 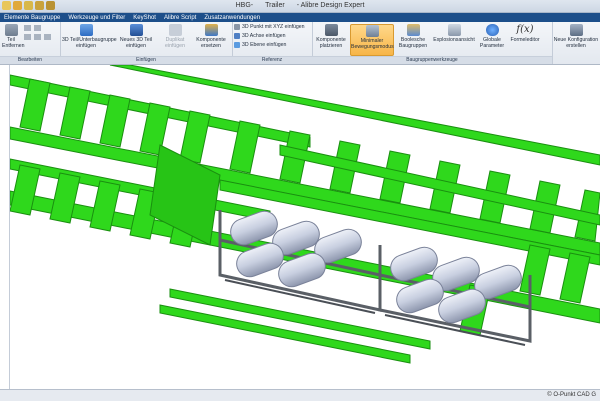 I want to click on neue-konfiguration-button: Neue Konfiguration erstellen, so click(x=576, y=36).